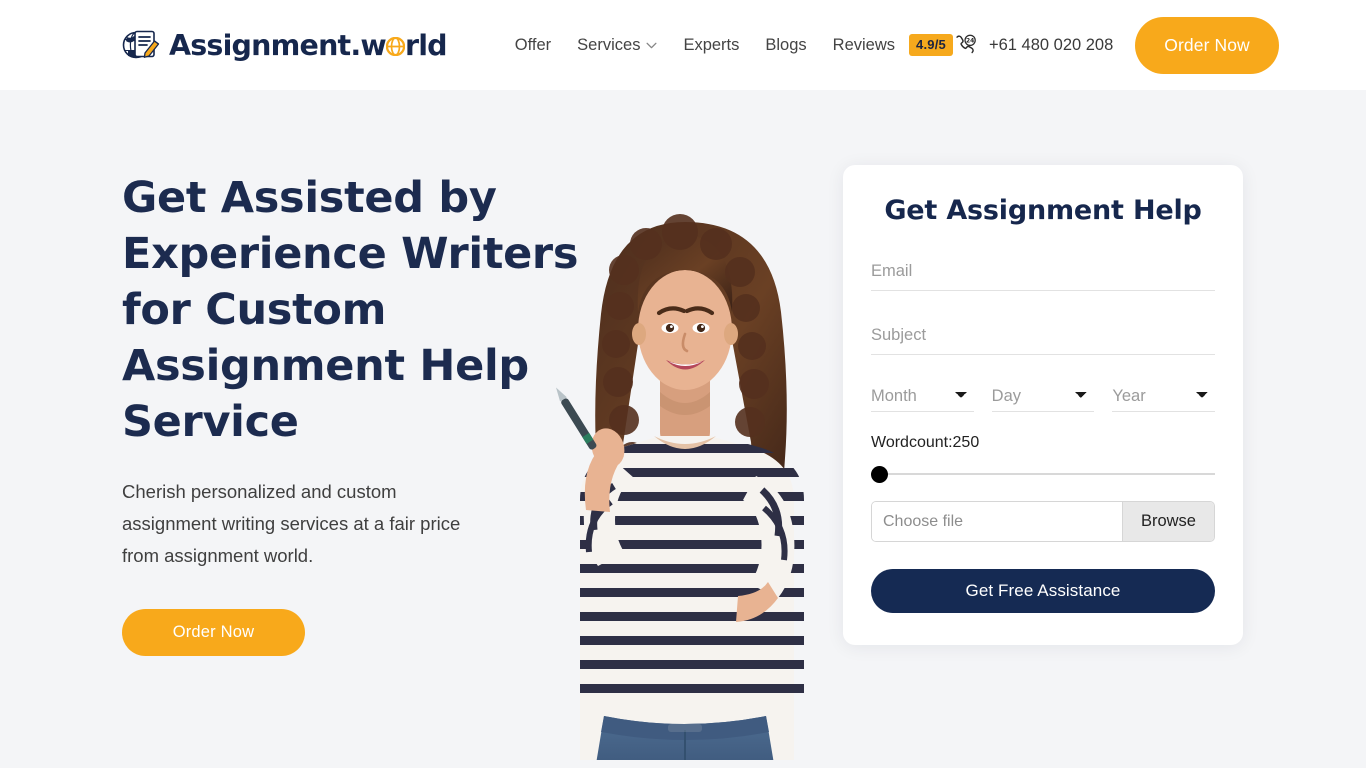  What do you see at coordinates (970, 40) in the screenshot?
I see `svg-text: 24` at bounding box center [970, 40].